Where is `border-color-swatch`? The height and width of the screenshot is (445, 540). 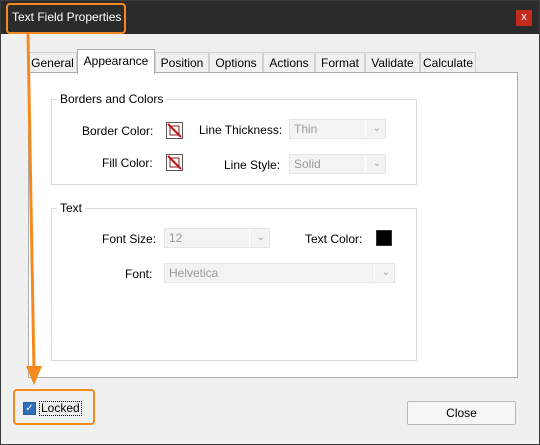 border-color-swatch is located at coordinates (174, 130).